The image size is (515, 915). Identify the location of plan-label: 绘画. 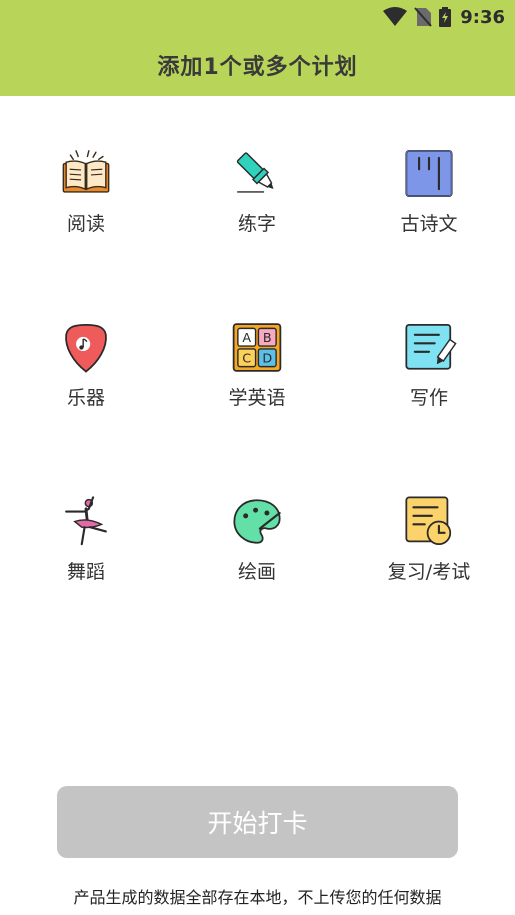
(256, 572).